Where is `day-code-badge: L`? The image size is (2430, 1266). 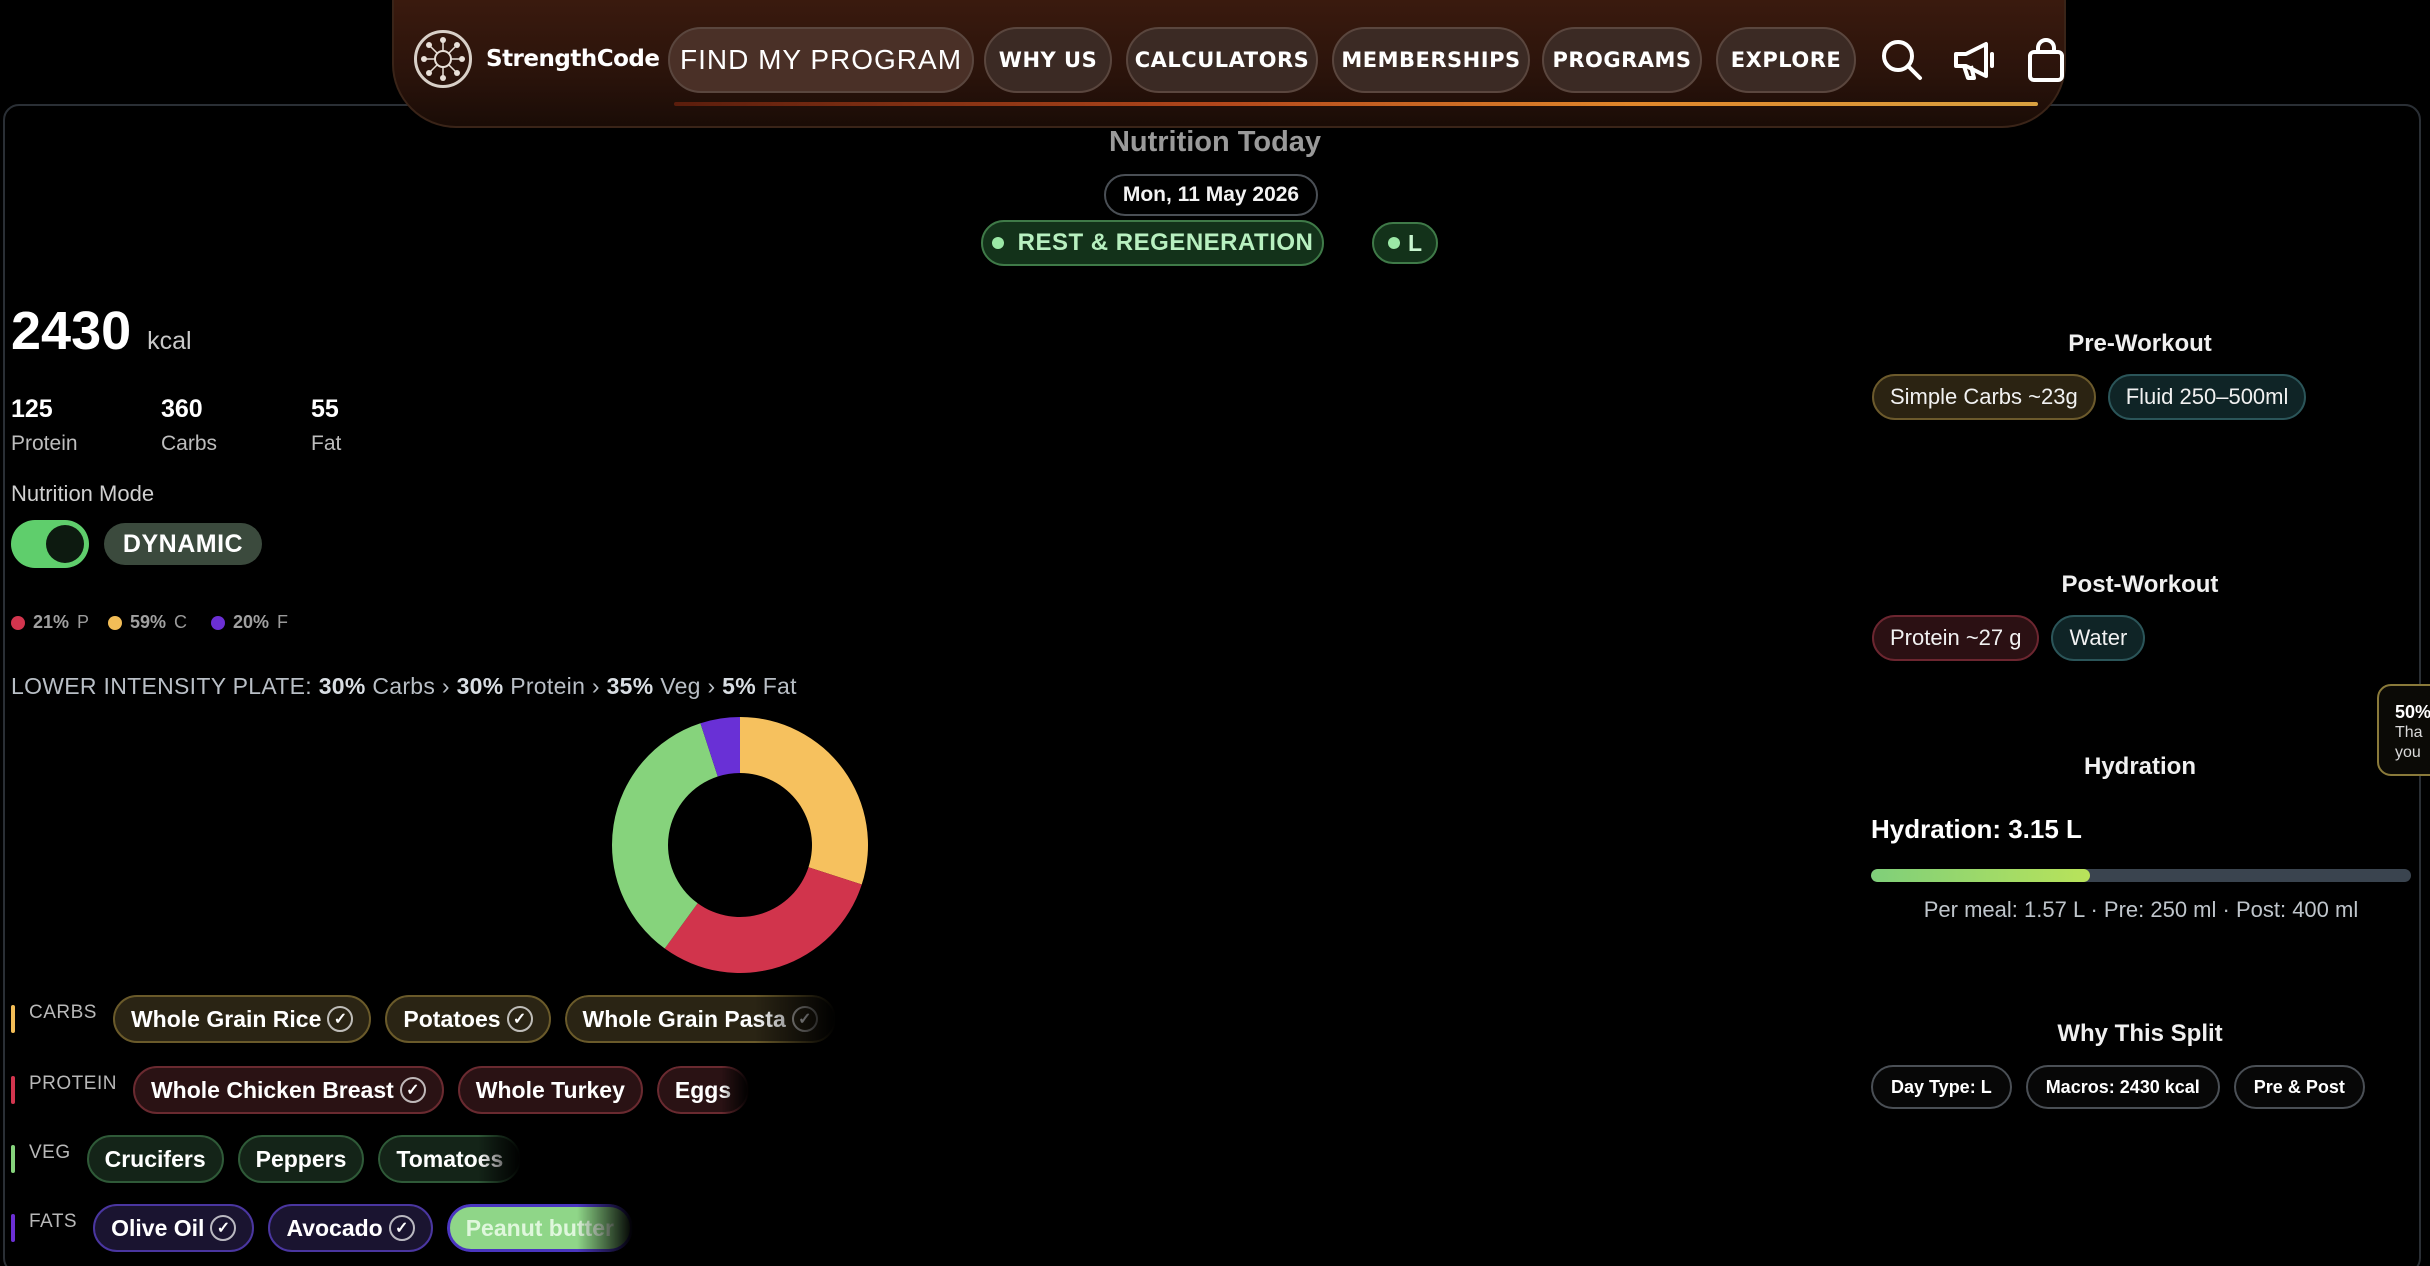
day-code-badge: L is located at coordinates (1405, 243).